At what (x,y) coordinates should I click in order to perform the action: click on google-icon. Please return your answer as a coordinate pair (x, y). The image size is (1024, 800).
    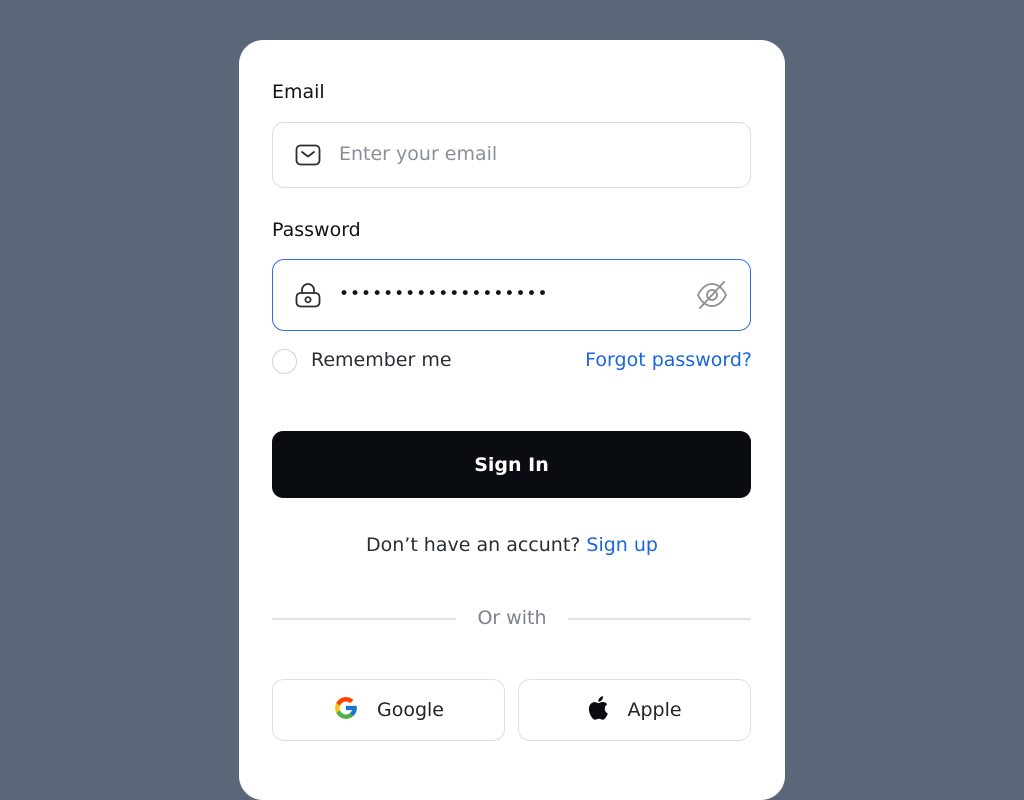
    Looking at the image, I should click on (346, 710).